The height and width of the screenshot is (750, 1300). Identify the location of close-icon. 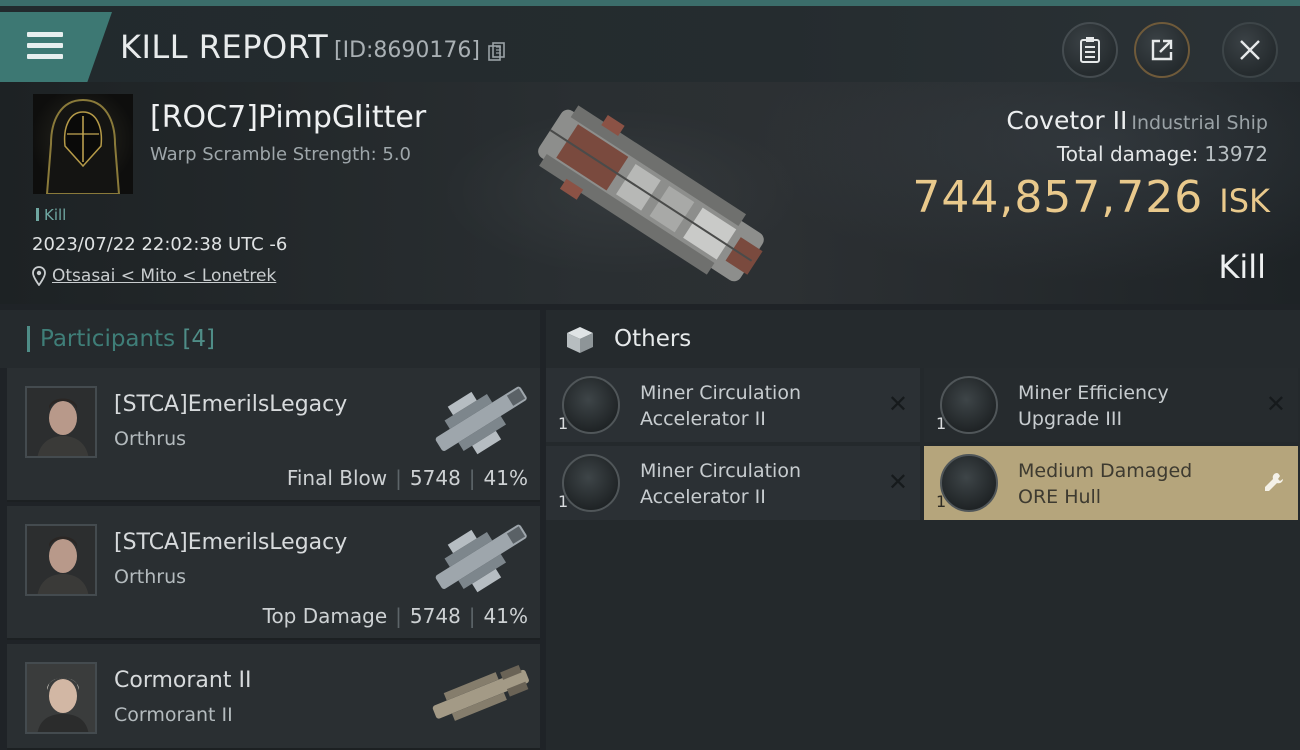
(1250, 50).